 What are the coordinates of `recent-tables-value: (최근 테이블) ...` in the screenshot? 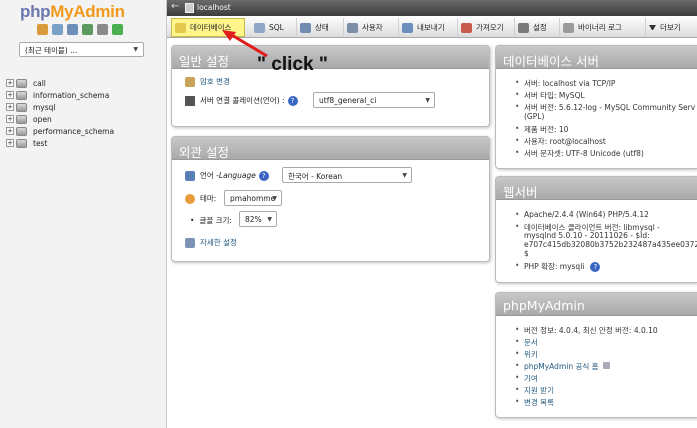 It's located at (51, 50).